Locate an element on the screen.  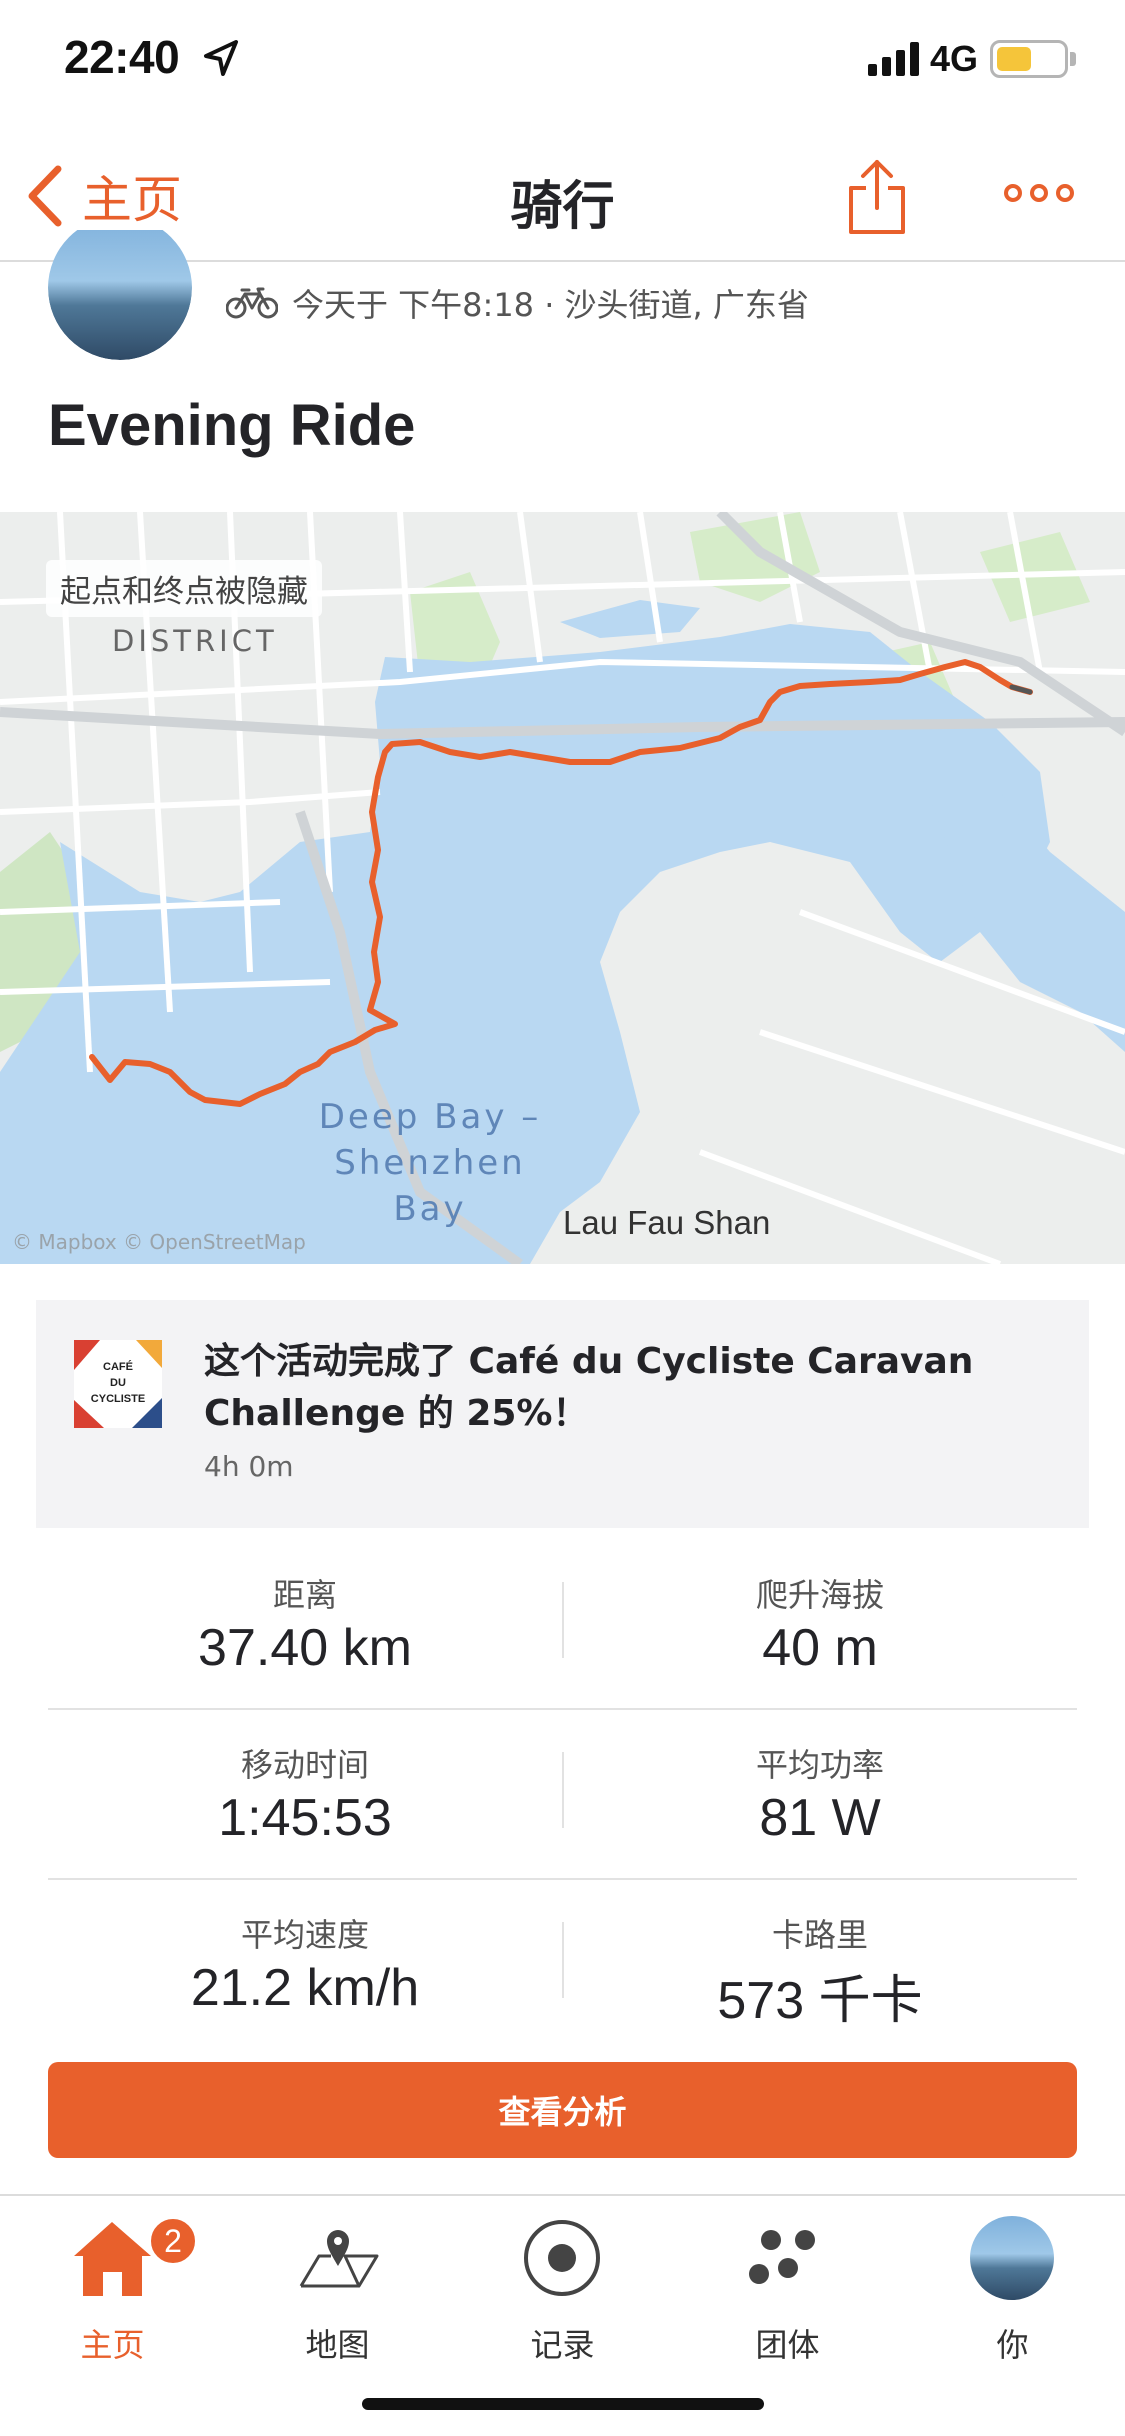
more-icon is located at coordinates (1039, 193).